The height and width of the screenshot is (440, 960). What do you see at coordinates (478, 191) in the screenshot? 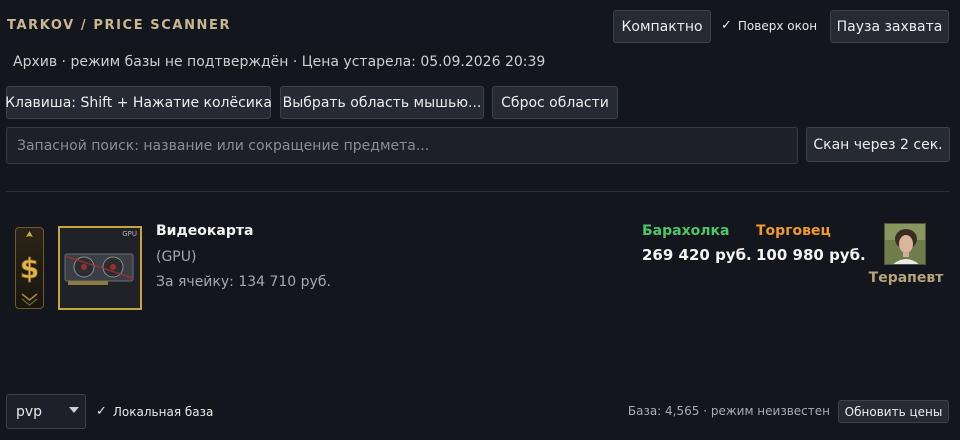
I see `divider` at bounding box center [478, 191].